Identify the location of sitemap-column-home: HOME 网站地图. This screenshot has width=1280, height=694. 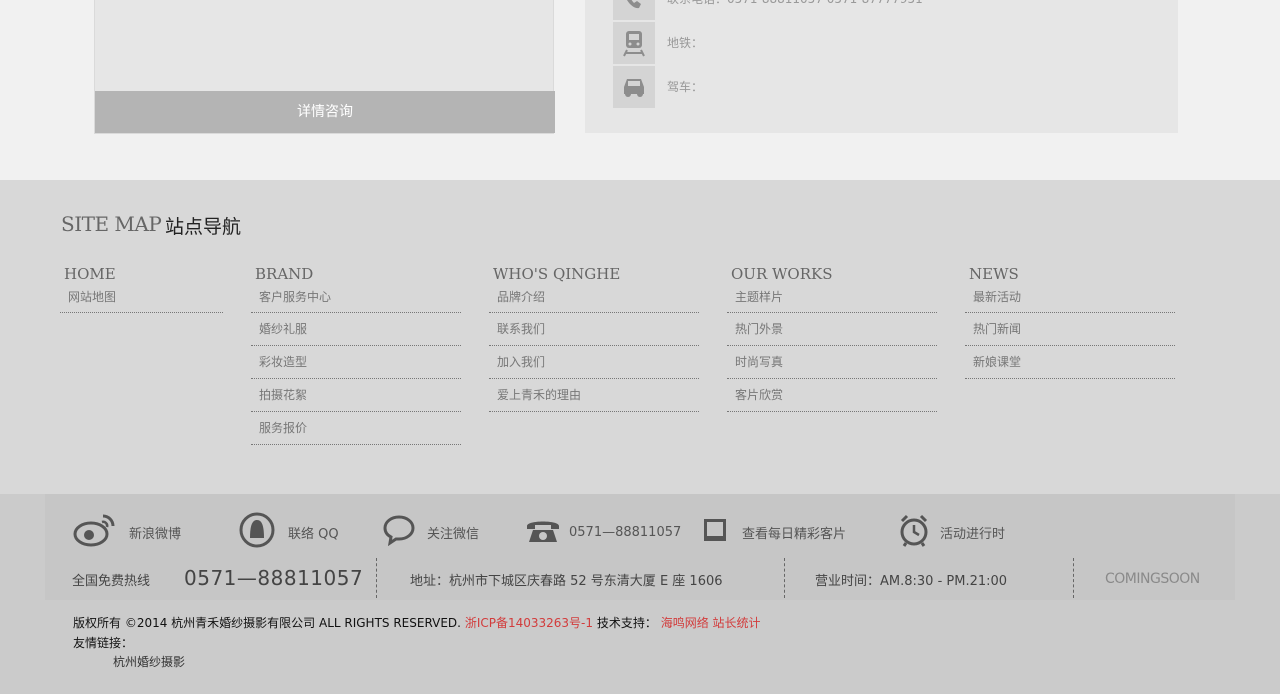
(141, 288).